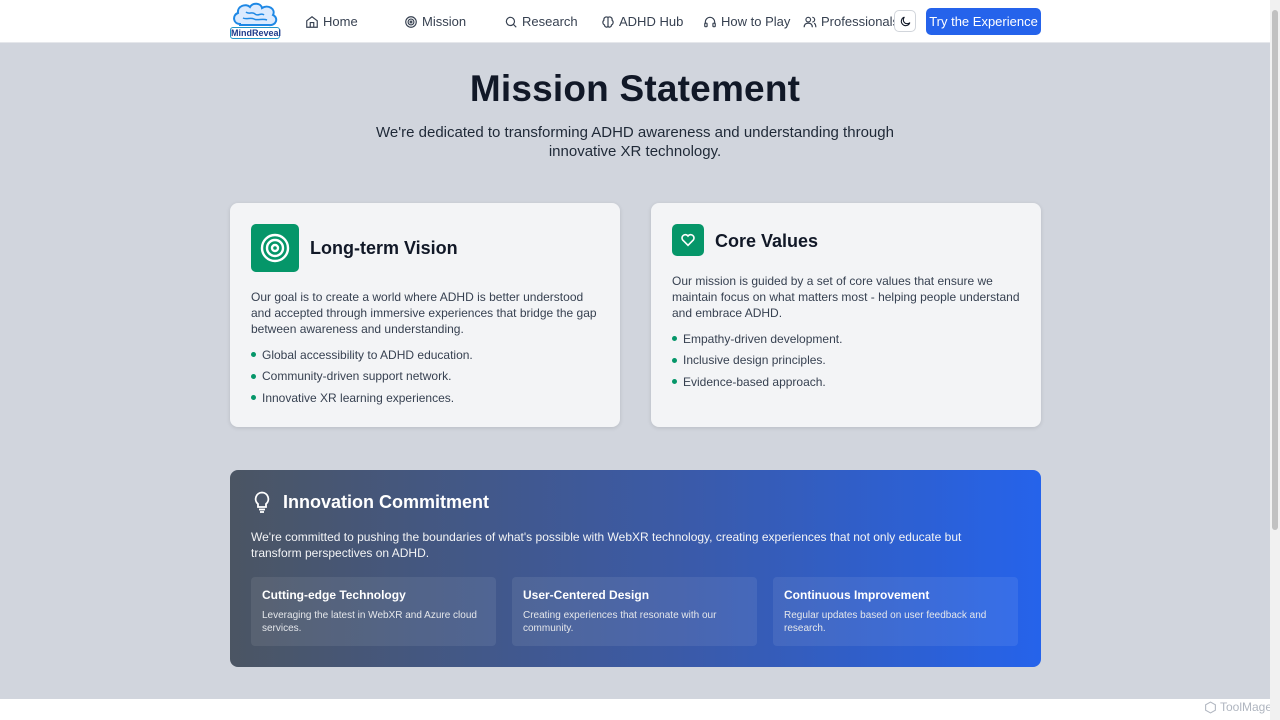 This screenshot has width=1280, height=720. Describe the element at coordinates (754, 360) in the screenshot. I see `values-bullet-text: Inclusive design principles.` at that location.